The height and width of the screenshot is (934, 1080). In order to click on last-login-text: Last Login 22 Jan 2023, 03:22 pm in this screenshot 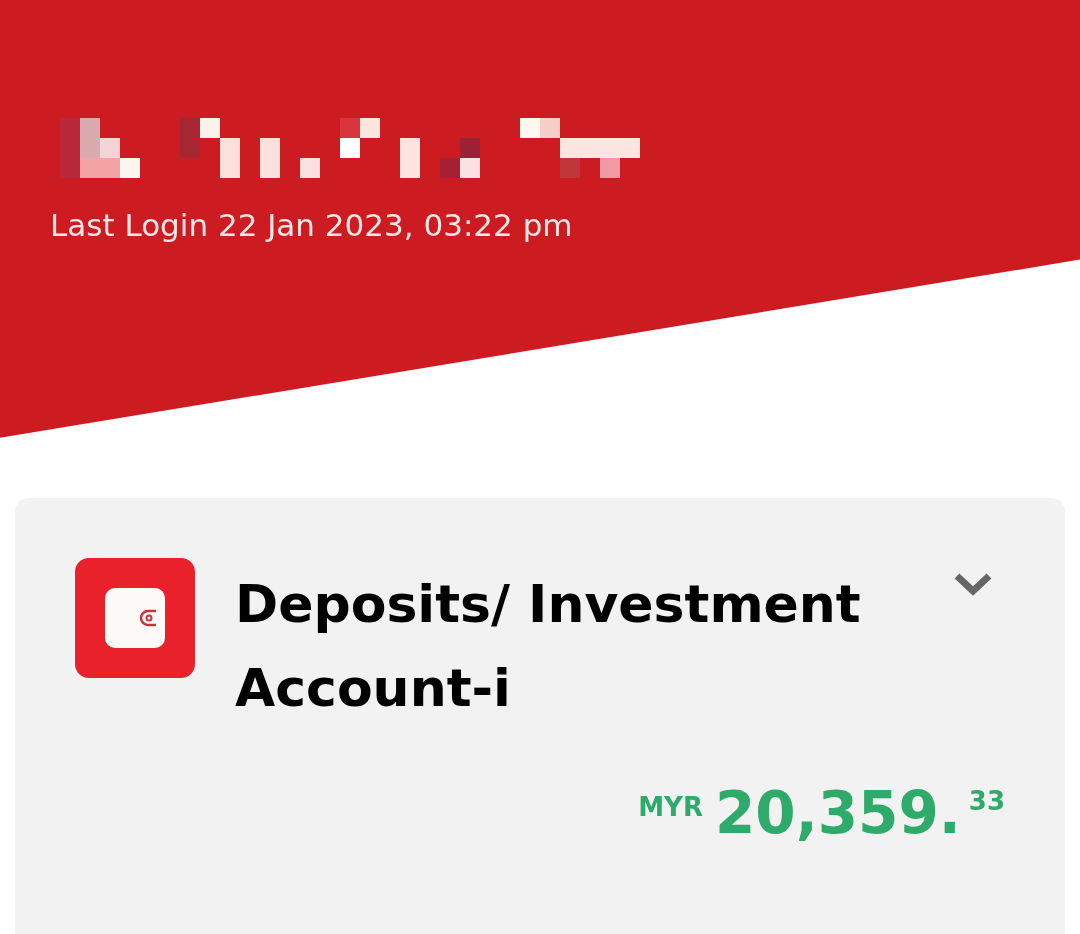, I will do `click(311, 225)`.